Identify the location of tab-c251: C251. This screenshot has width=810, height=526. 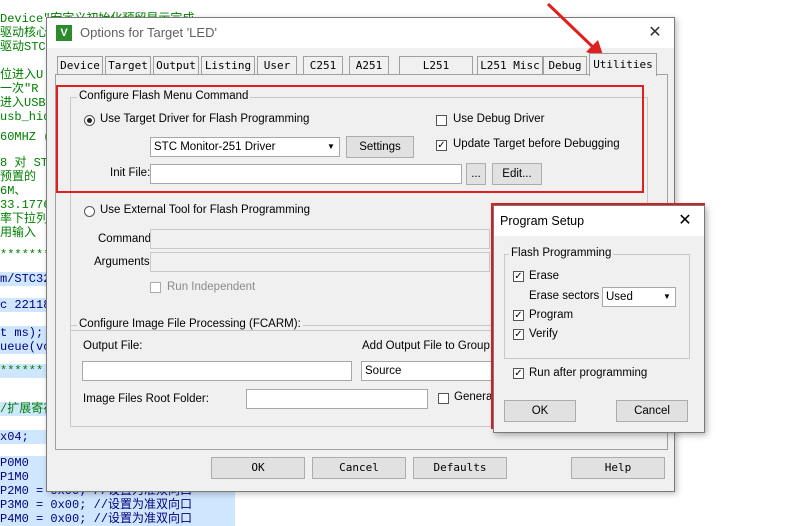
(323, 65).